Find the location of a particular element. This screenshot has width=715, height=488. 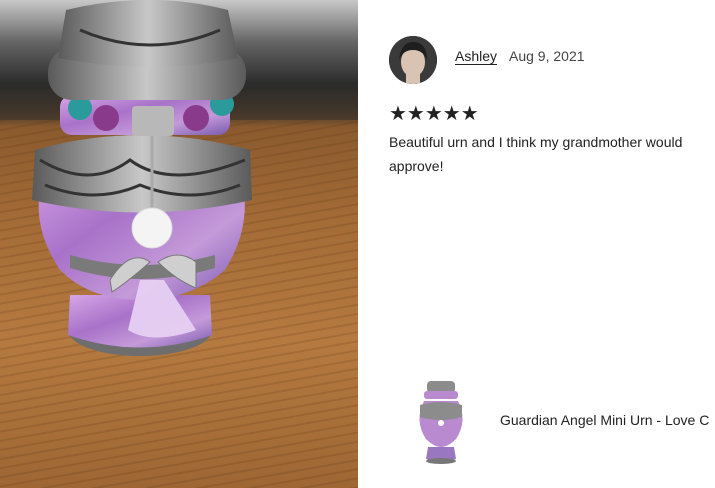

reviewer-avatar is located at coordinates (413, 60).